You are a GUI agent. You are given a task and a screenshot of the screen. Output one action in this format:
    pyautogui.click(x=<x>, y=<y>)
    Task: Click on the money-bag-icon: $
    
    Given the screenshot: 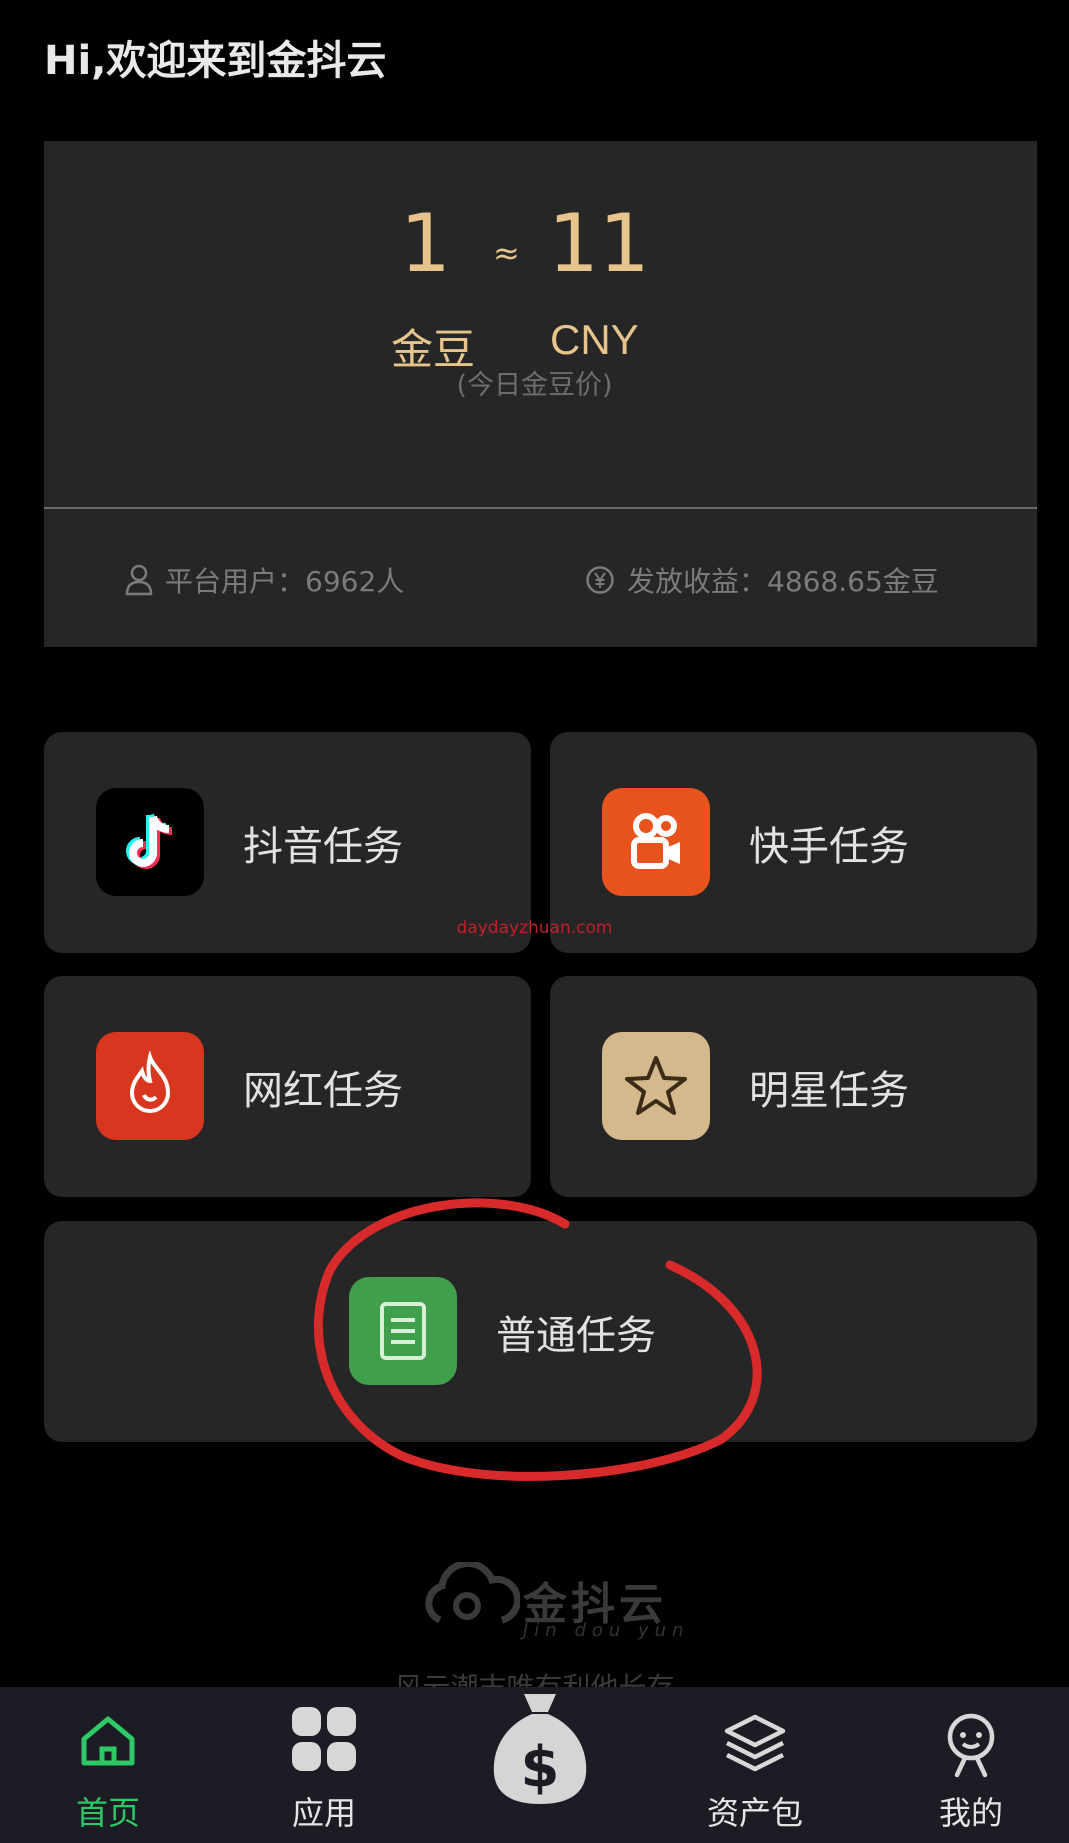 What is the action you would take?
    pyautogui.click(x=540, y=1749)
    